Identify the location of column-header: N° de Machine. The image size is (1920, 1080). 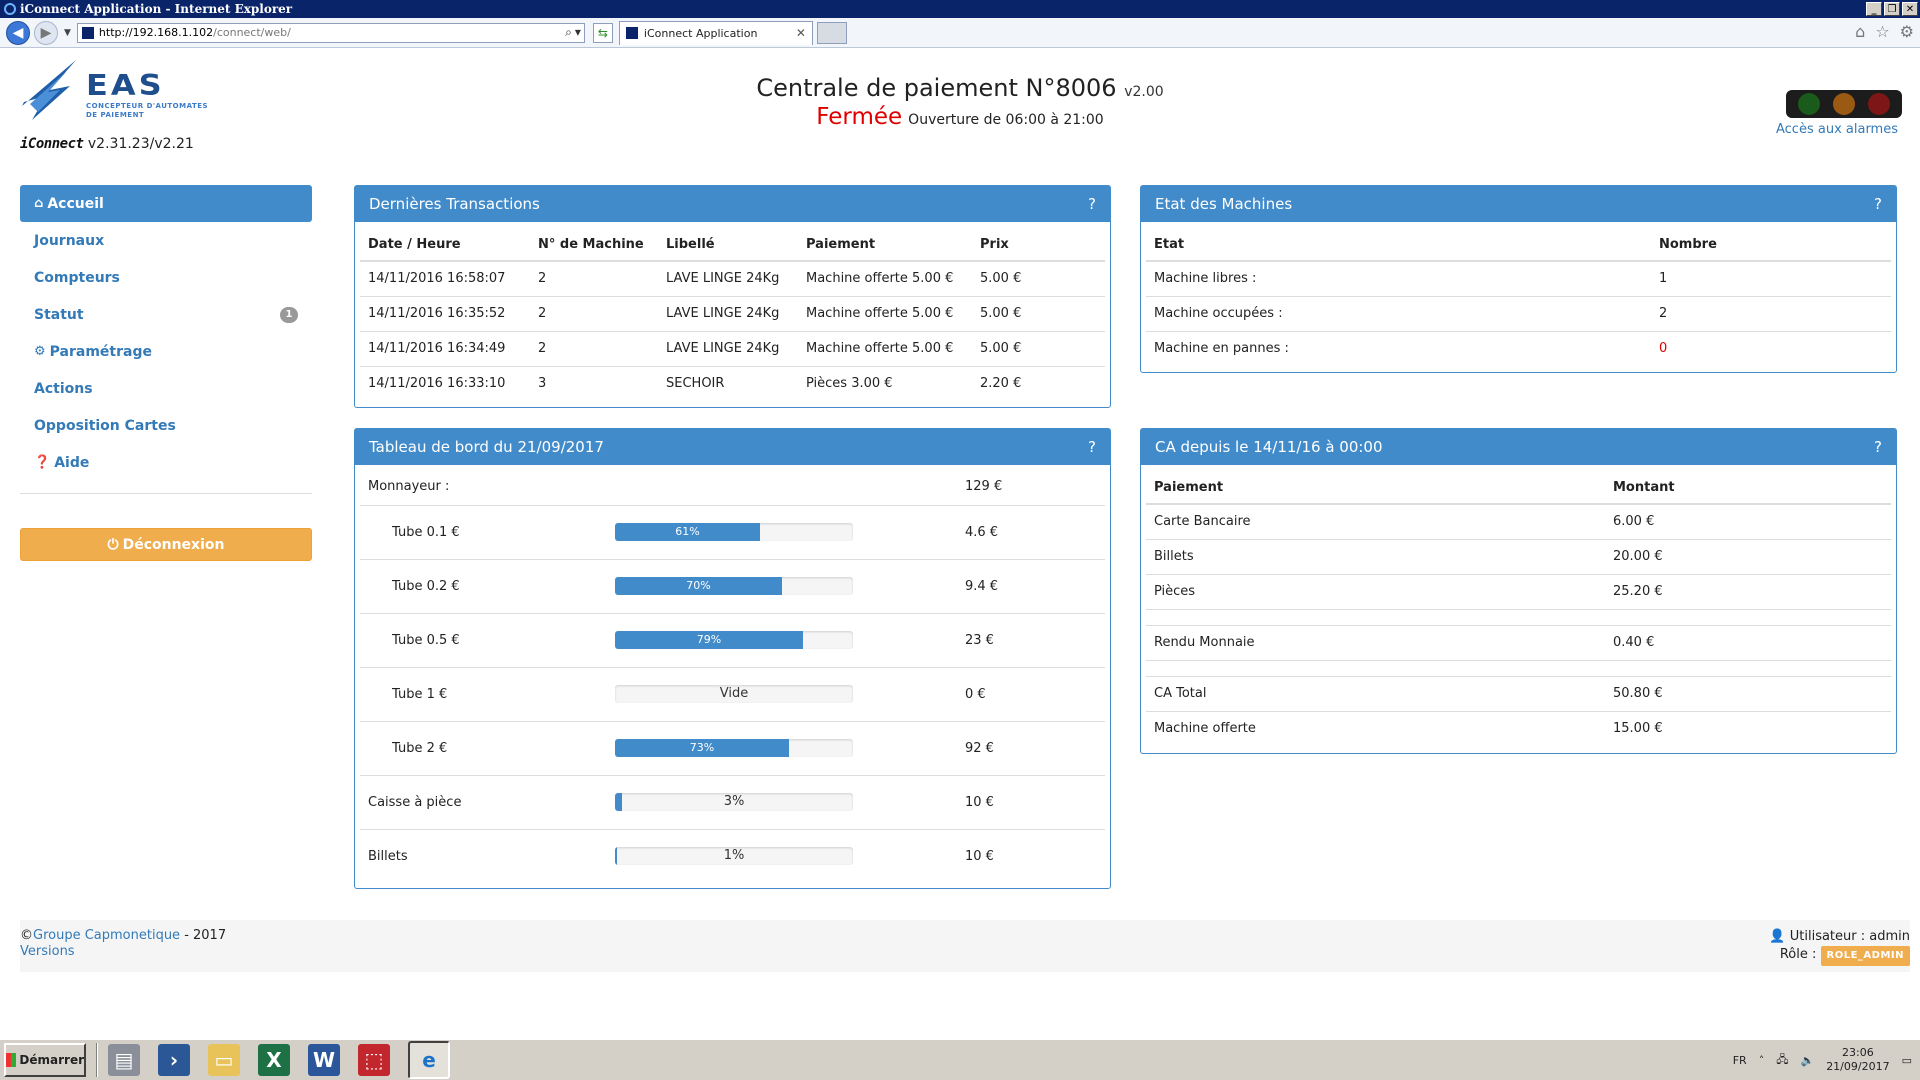
(594, 244).